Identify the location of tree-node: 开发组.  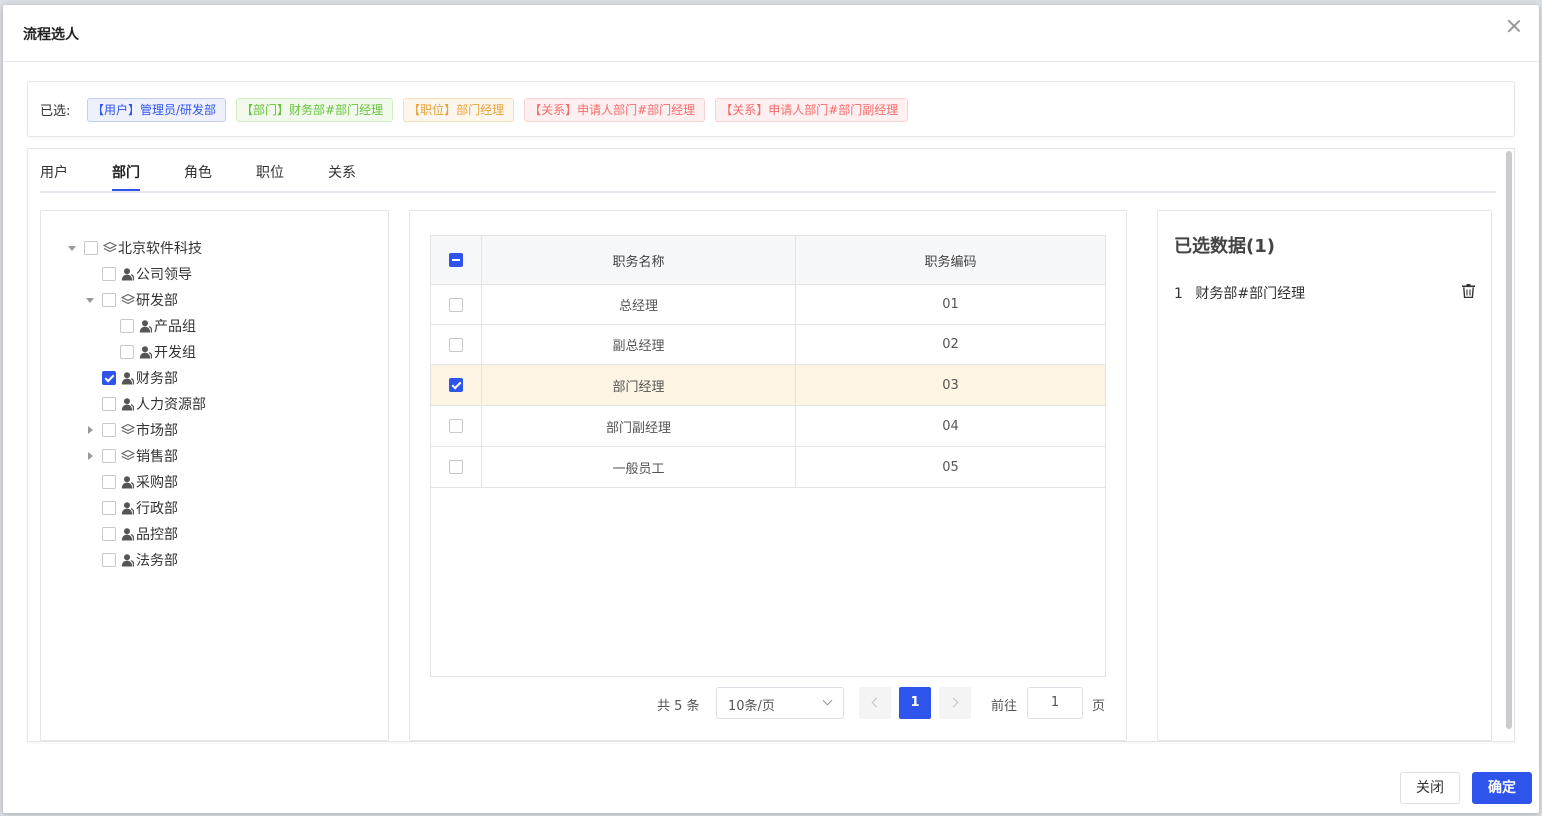
(149, 352).